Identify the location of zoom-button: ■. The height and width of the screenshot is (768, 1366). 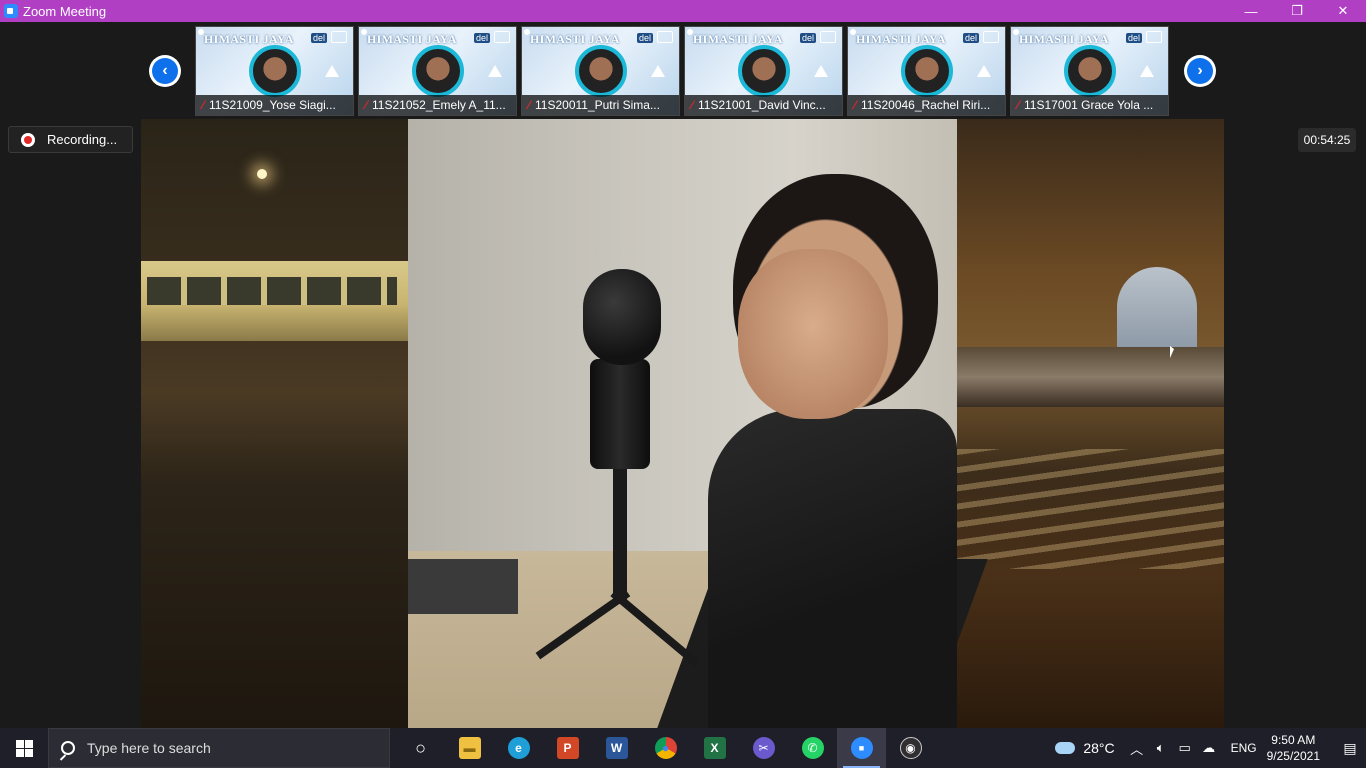
(861, 748).